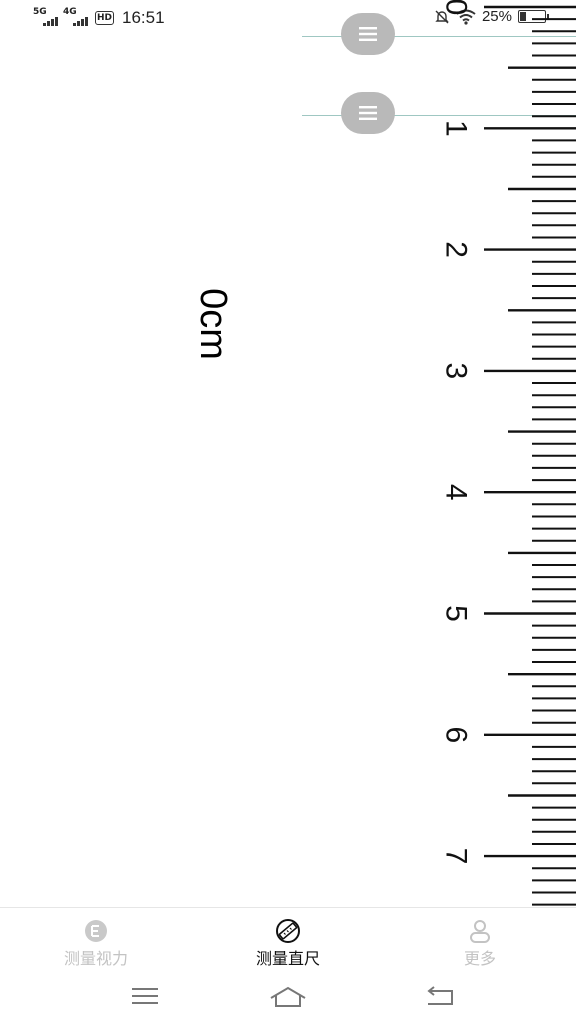 The image size is (576, 1024). What do you see at coordinates (479, 958) in the screenshot?
I see `tab-label: 更多` at bounding box center [479, 958].